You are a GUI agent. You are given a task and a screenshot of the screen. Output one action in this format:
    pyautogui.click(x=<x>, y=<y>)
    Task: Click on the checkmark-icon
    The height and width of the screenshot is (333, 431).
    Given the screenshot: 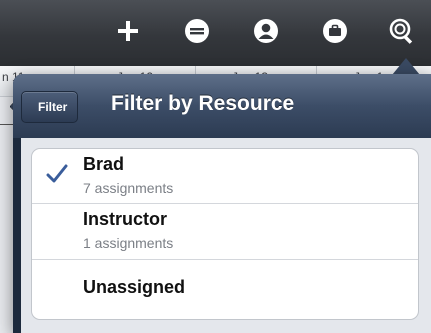 What is the action you would take?
    pyautogui.click(x=57, y=176)
    